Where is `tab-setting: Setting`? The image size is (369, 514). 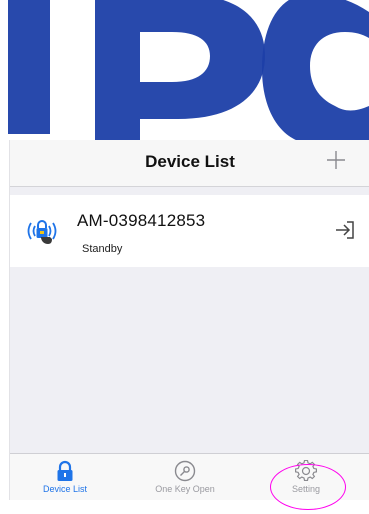 tab-setting: Setting is located at coordinates (306, 477).